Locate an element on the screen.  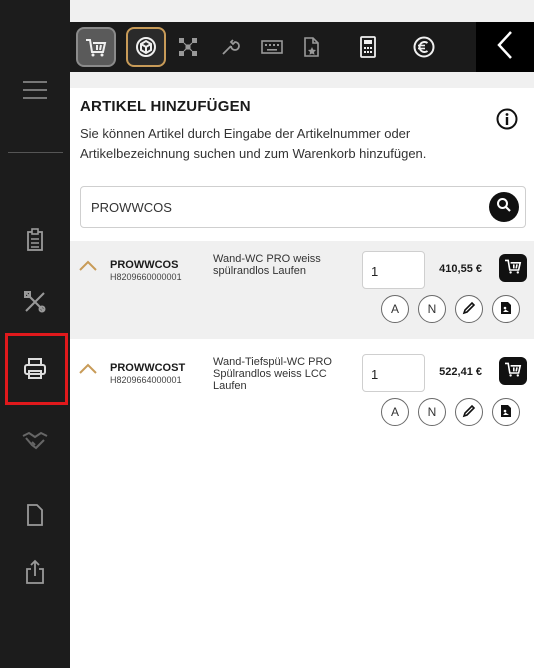
search-field is located at coordinates (303, 207).